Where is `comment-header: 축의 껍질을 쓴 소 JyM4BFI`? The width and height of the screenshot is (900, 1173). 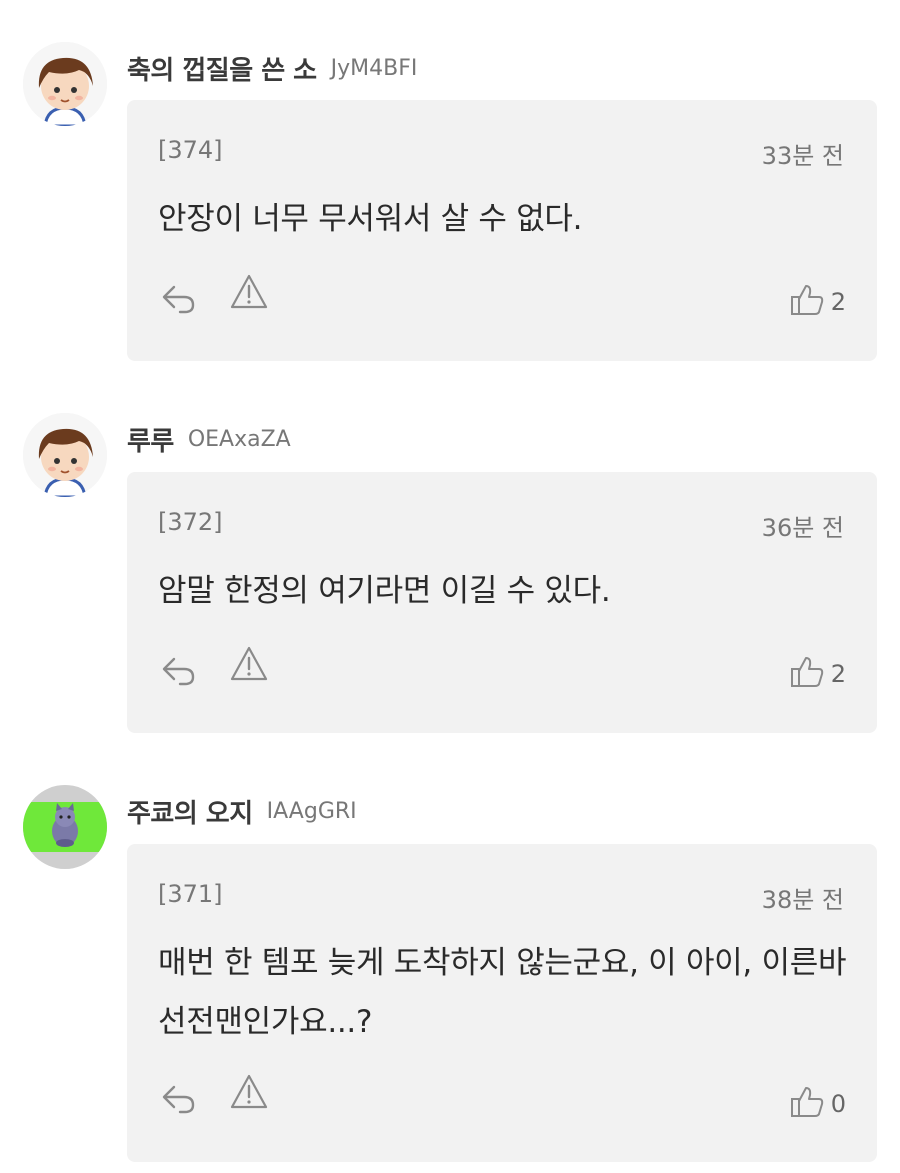 comment-header: 축의 껍질을 쓴 소 JyM4BFI is located at coordinates (272, 68).